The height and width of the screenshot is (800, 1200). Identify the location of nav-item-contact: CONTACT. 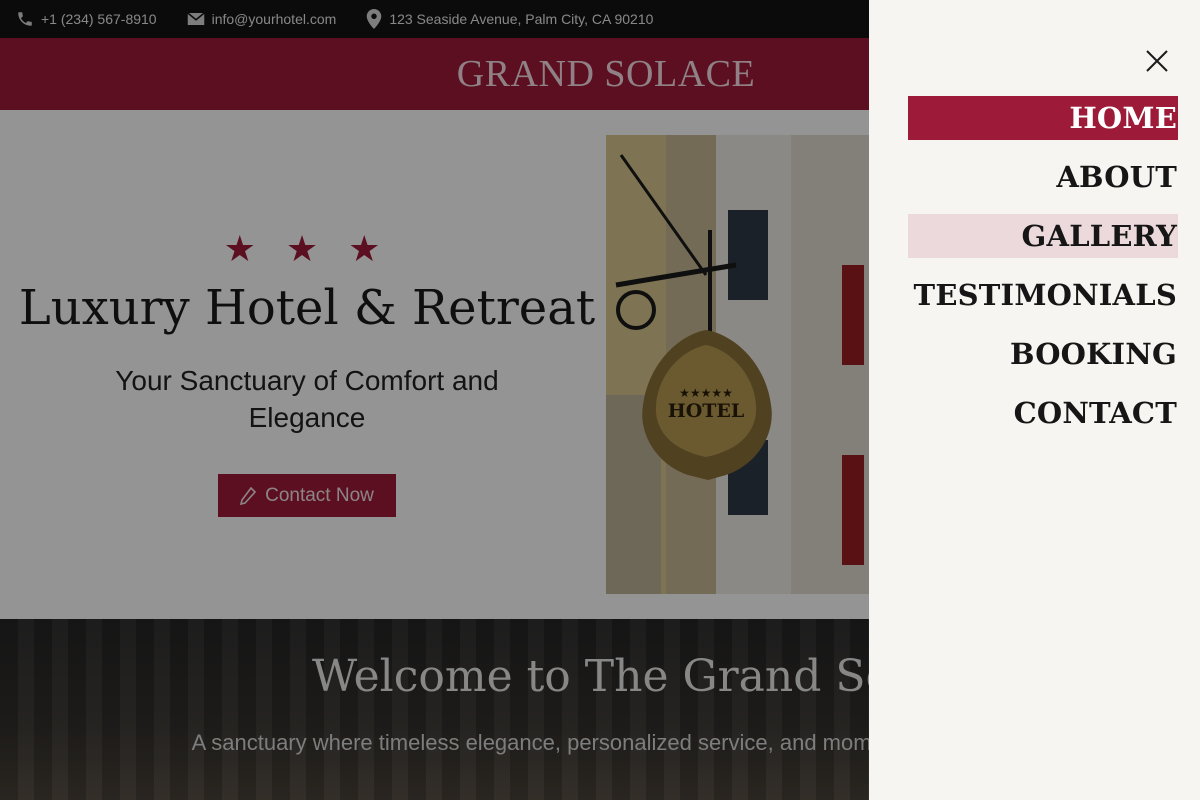
(1043, 413).